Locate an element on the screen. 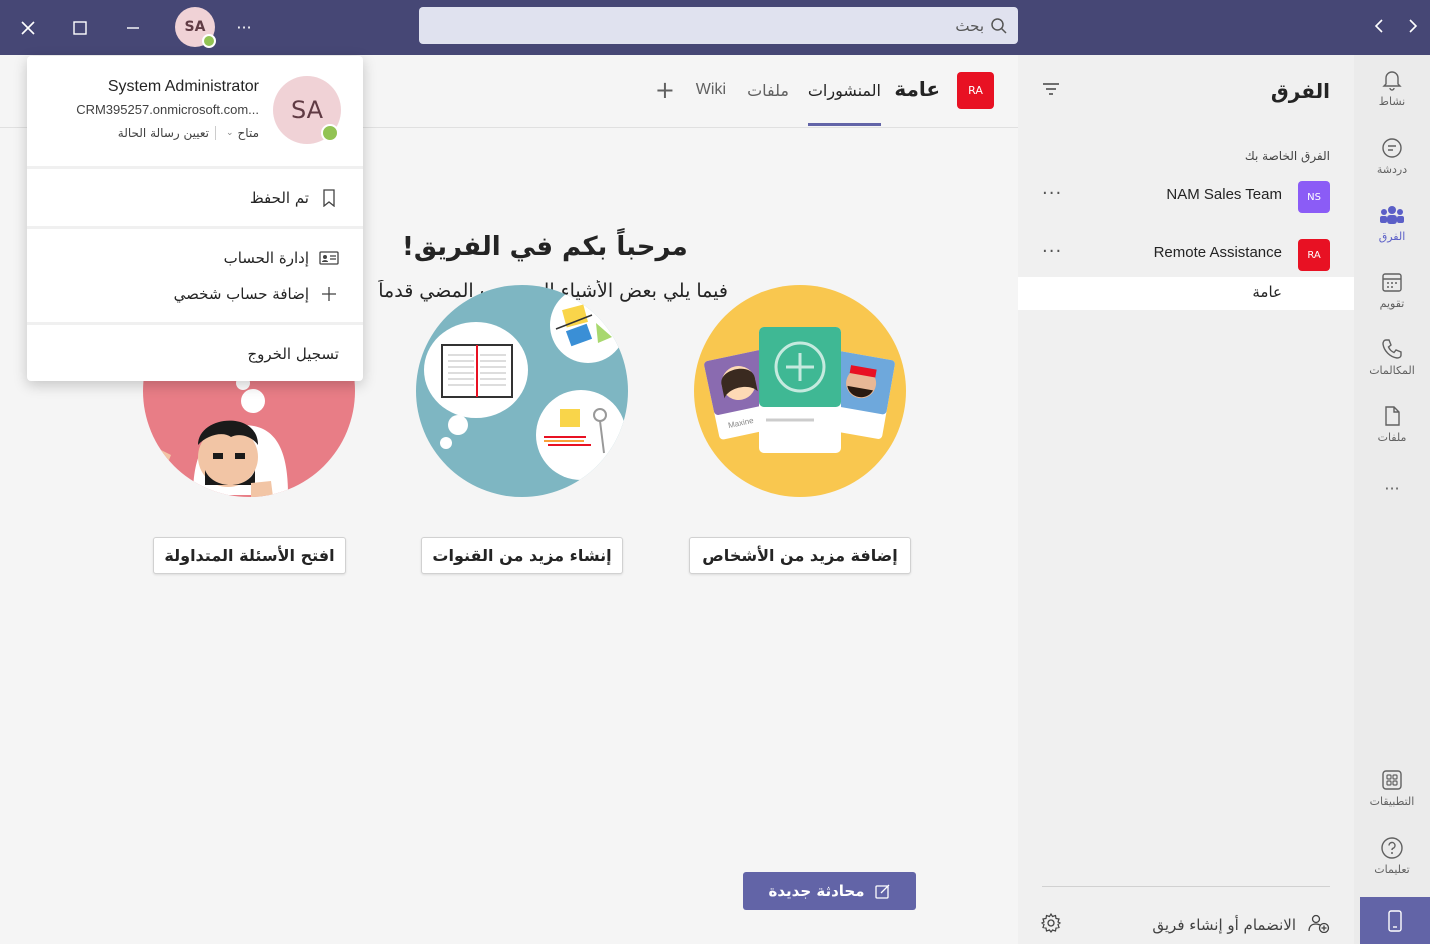  channel-item-general: عامة is located at coordinates (1186, 293).